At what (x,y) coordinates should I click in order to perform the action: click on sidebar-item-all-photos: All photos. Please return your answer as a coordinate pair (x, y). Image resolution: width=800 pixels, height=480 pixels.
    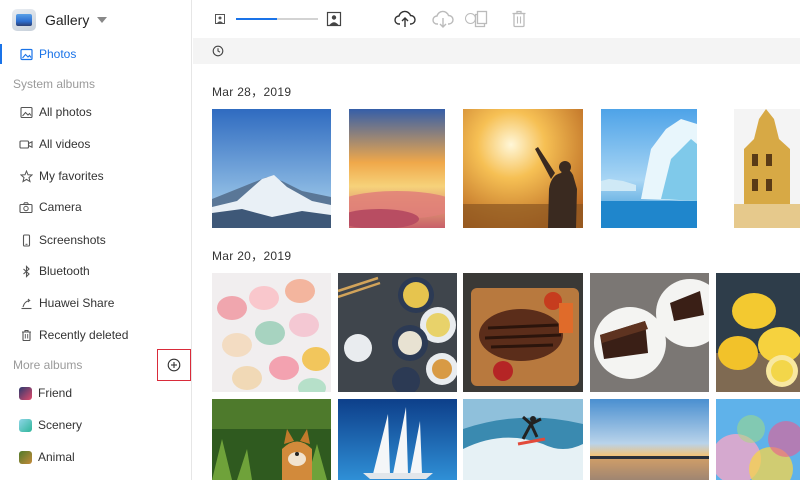
    Looking at the image, I should click on (95, 112).